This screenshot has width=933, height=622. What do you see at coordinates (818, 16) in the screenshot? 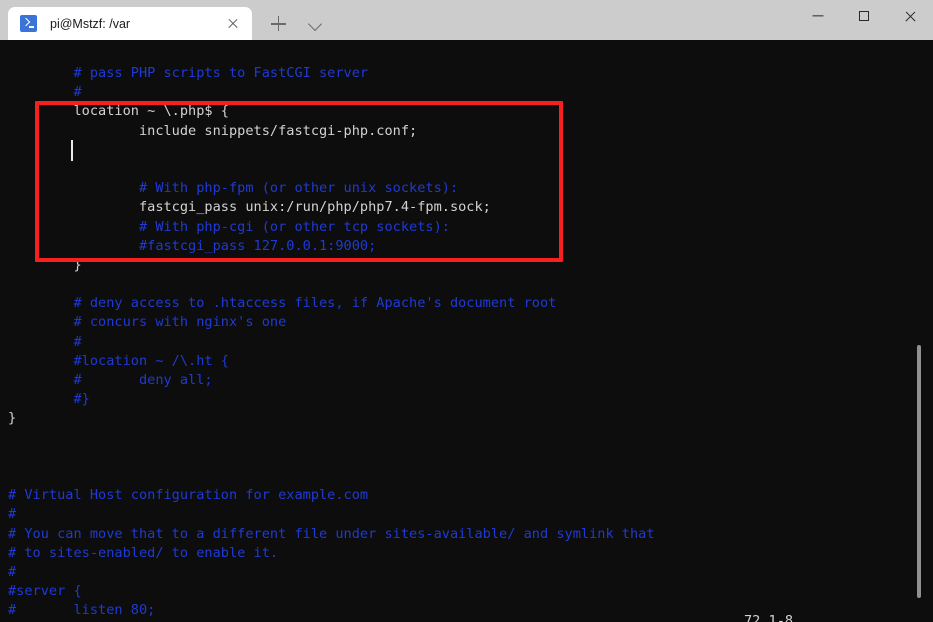
I see `minimize-button` at bounding box center [818, 16].